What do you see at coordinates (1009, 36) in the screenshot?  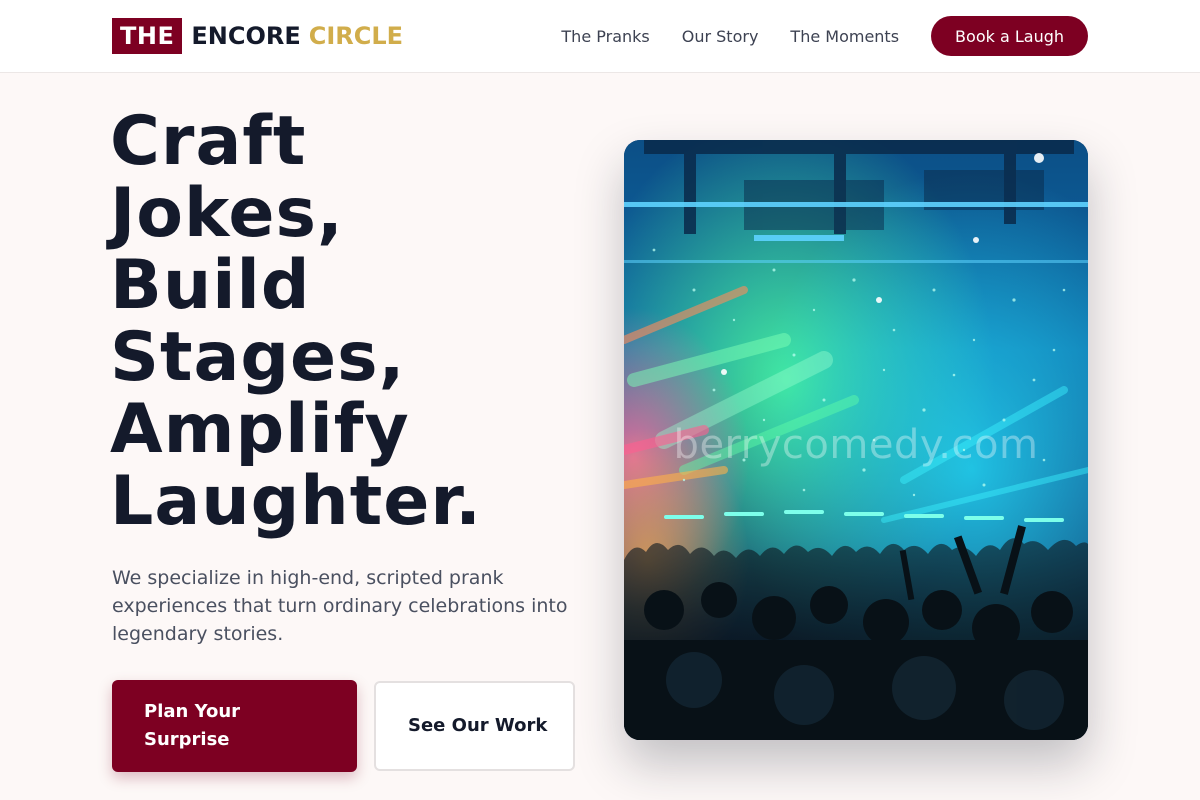 I see `book-a-laugh-button: Book a Laugh` at bounding box center [1009, 36].